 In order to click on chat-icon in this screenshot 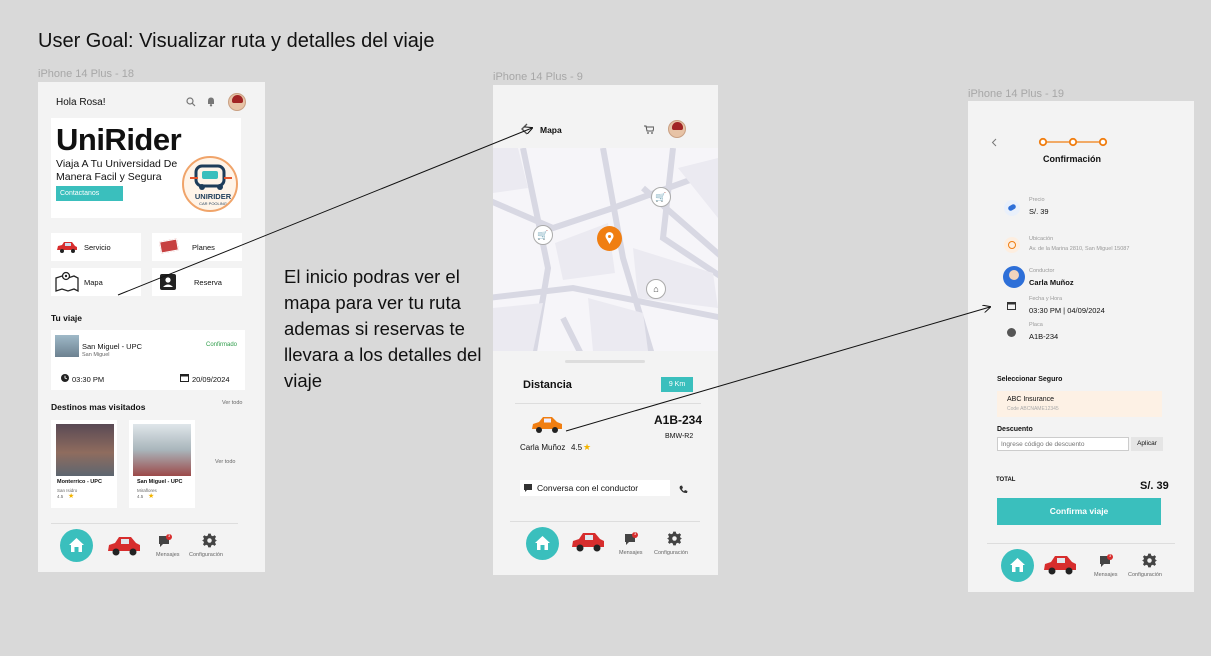, I will do `click(528, 488)`.